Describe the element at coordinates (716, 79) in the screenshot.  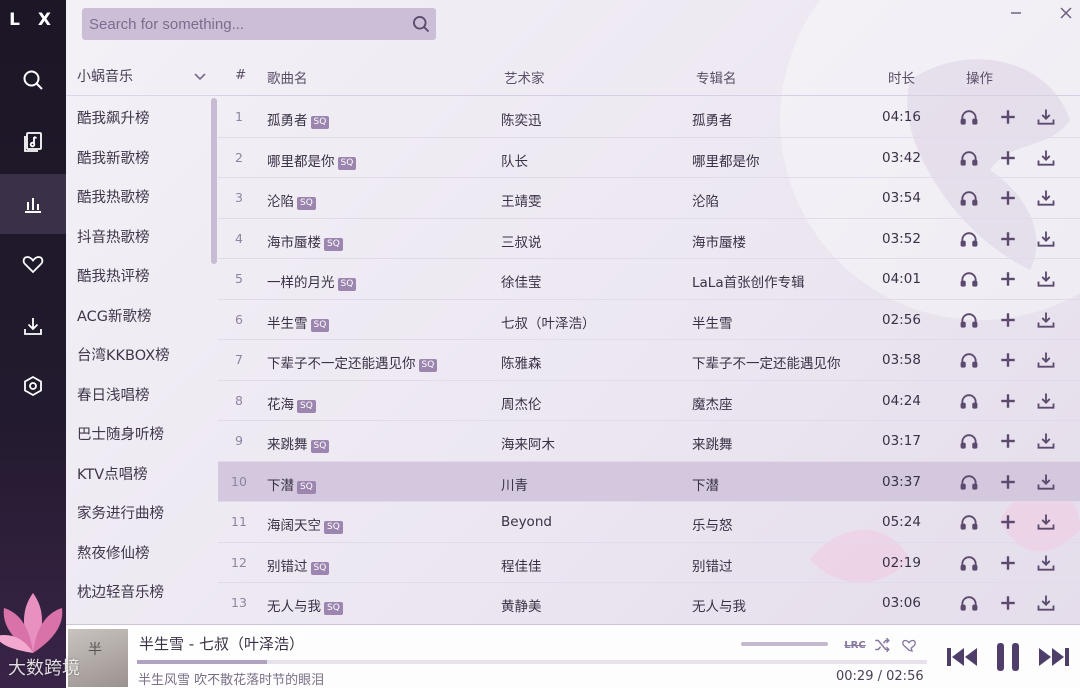
I see `col-album: 专辑名` at that location.